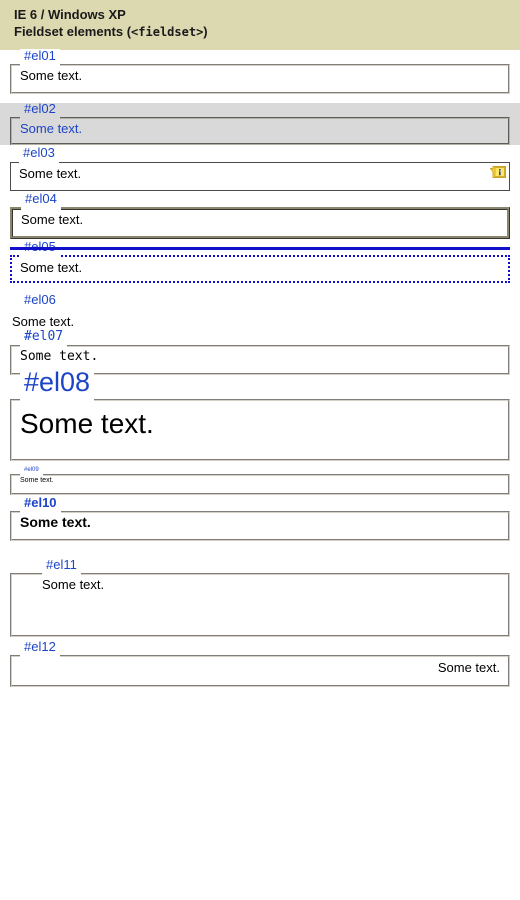 Image resolution: width=520 pixels, height=900 pixels. What do you see at coordinates (52, 219) in the screenshot?
I see `fieldset-body-el04: Some text.` at bounding box center [52, 219].